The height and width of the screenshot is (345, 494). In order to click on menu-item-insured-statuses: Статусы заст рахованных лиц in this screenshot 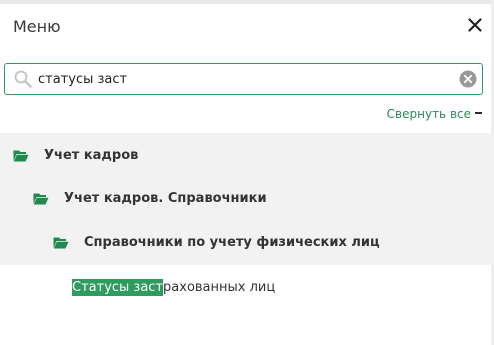, I will do `click(173, 287)`.